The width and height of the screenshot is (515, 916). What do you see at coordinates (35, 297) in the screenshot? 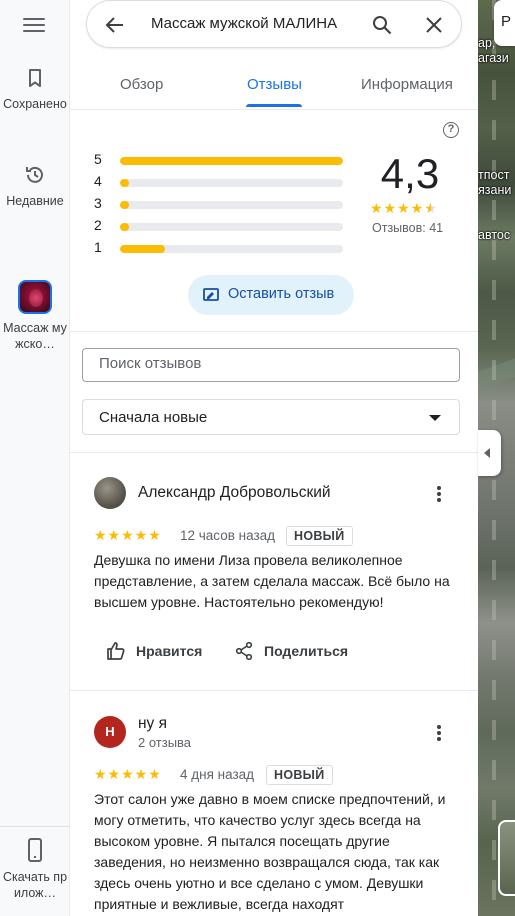
I see `place-thumbnail` at bounding box center [35, 297].